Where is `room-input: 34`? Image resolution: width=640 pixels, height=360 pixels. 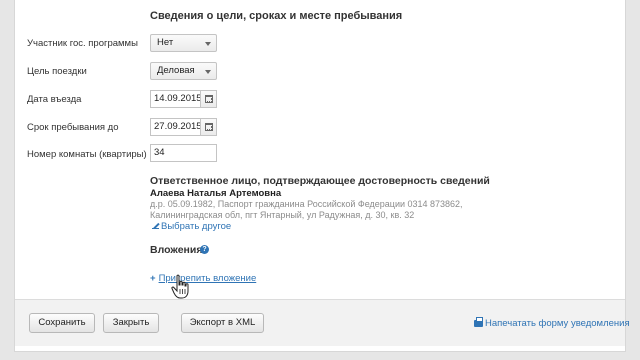 room-input: 34 is located at coordinates (183, 153).